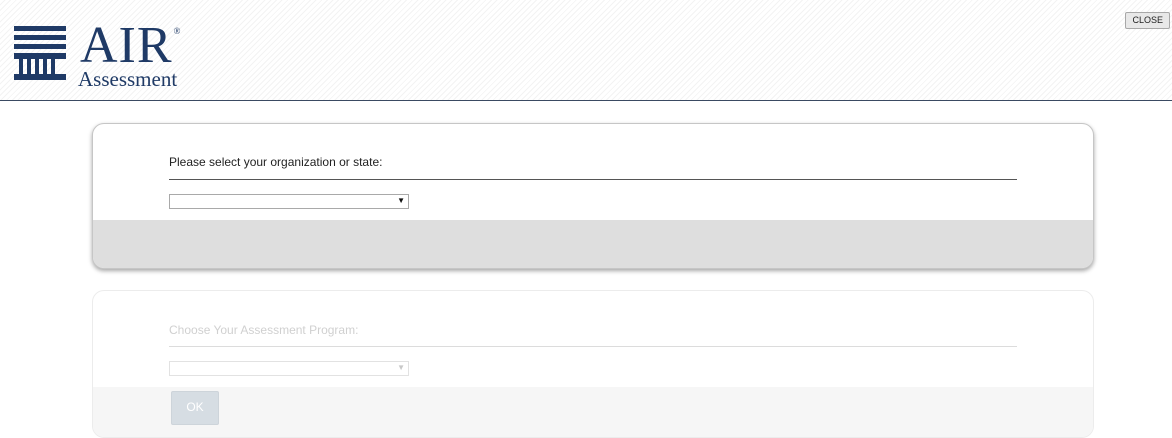 The width and height of the screenshot is (1172, 438). I want to click on organization-panel-footer, so click(593, 244).